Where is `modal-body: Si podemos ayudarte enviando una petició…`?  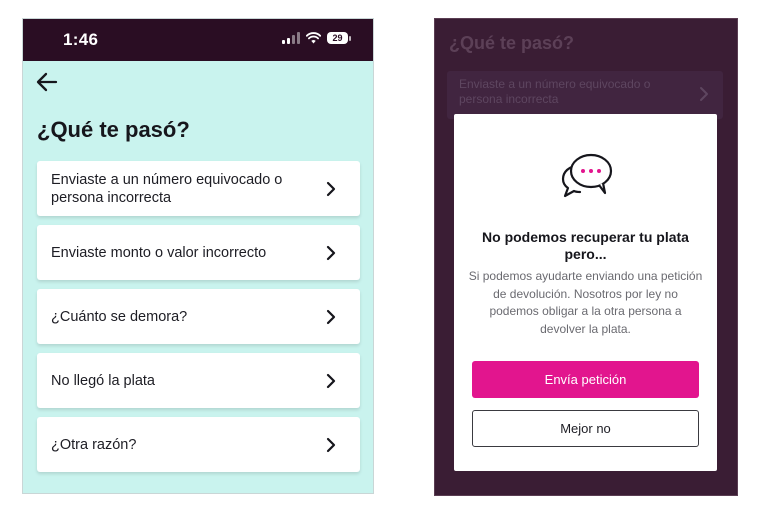 modal-body: Si podemos ayudarte enviando una petició… is located at coordinates (585, 302).